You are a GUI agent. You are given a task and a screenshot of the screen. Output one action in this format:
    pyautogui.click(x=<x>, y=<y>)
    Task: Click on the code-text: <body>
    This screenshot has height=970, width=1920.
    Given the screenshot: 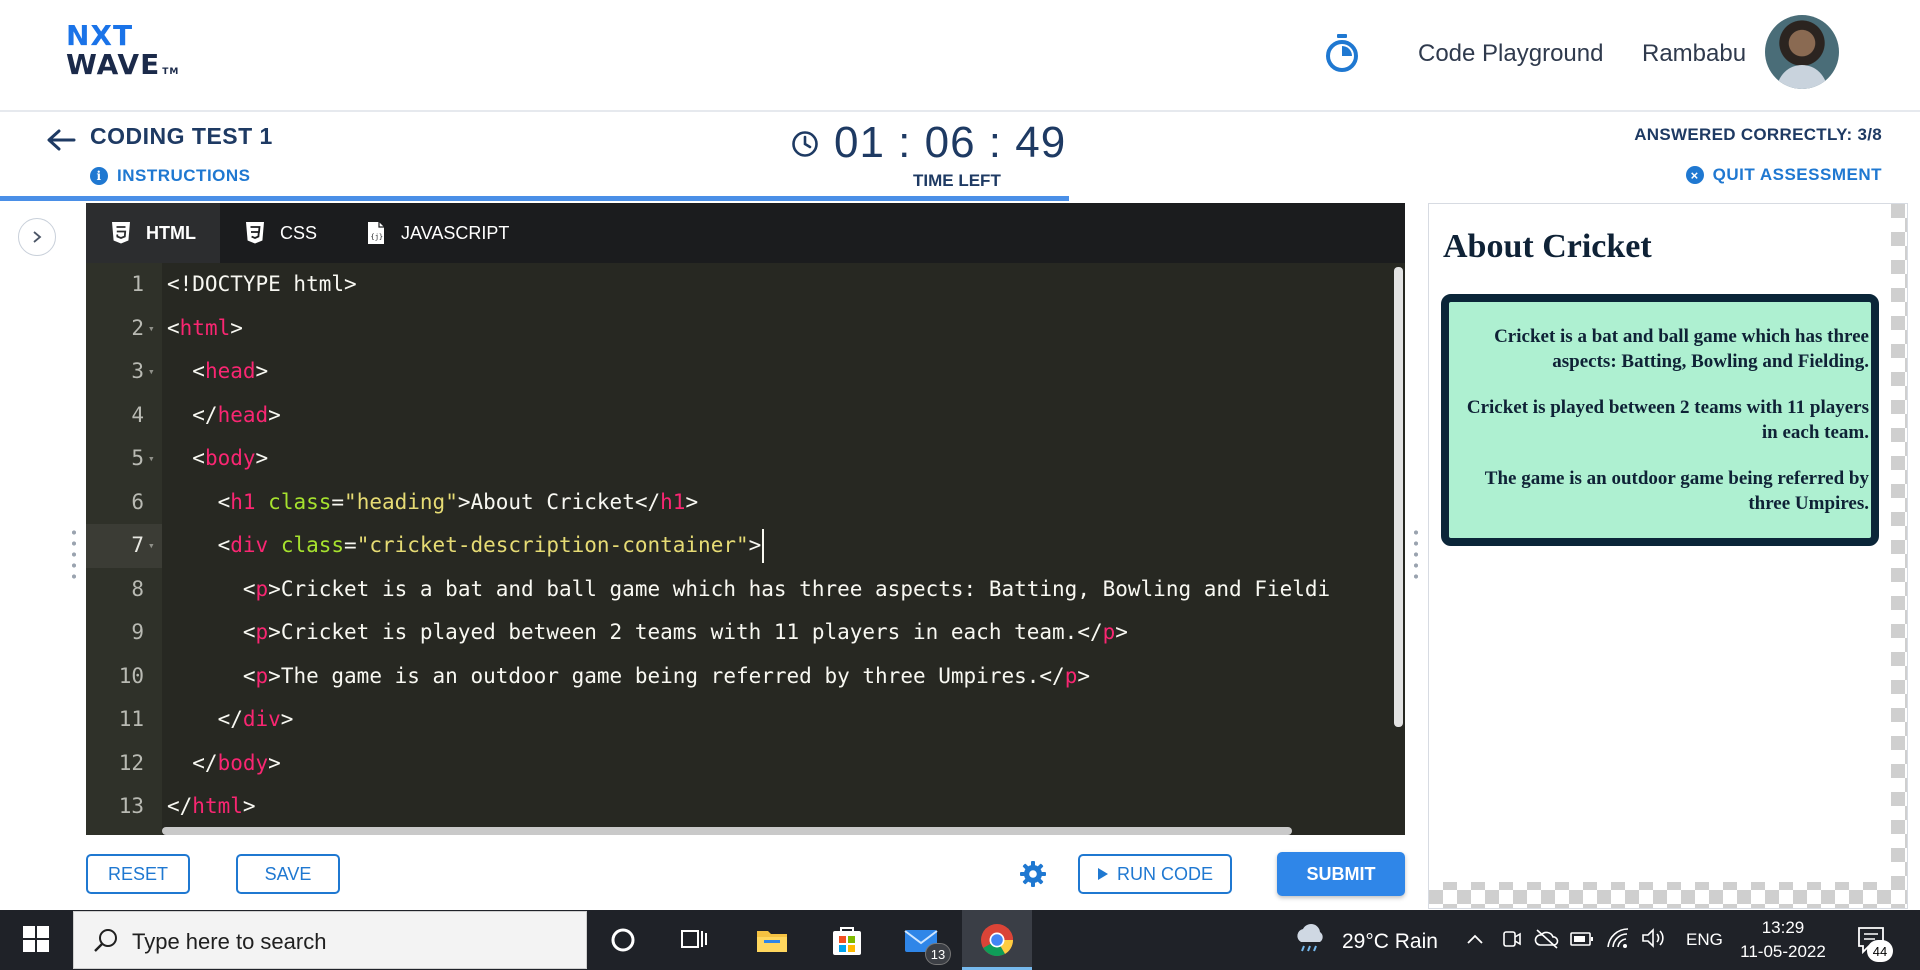 What is the action you would take?
    pyautogui.click(x=217, y=459)
    